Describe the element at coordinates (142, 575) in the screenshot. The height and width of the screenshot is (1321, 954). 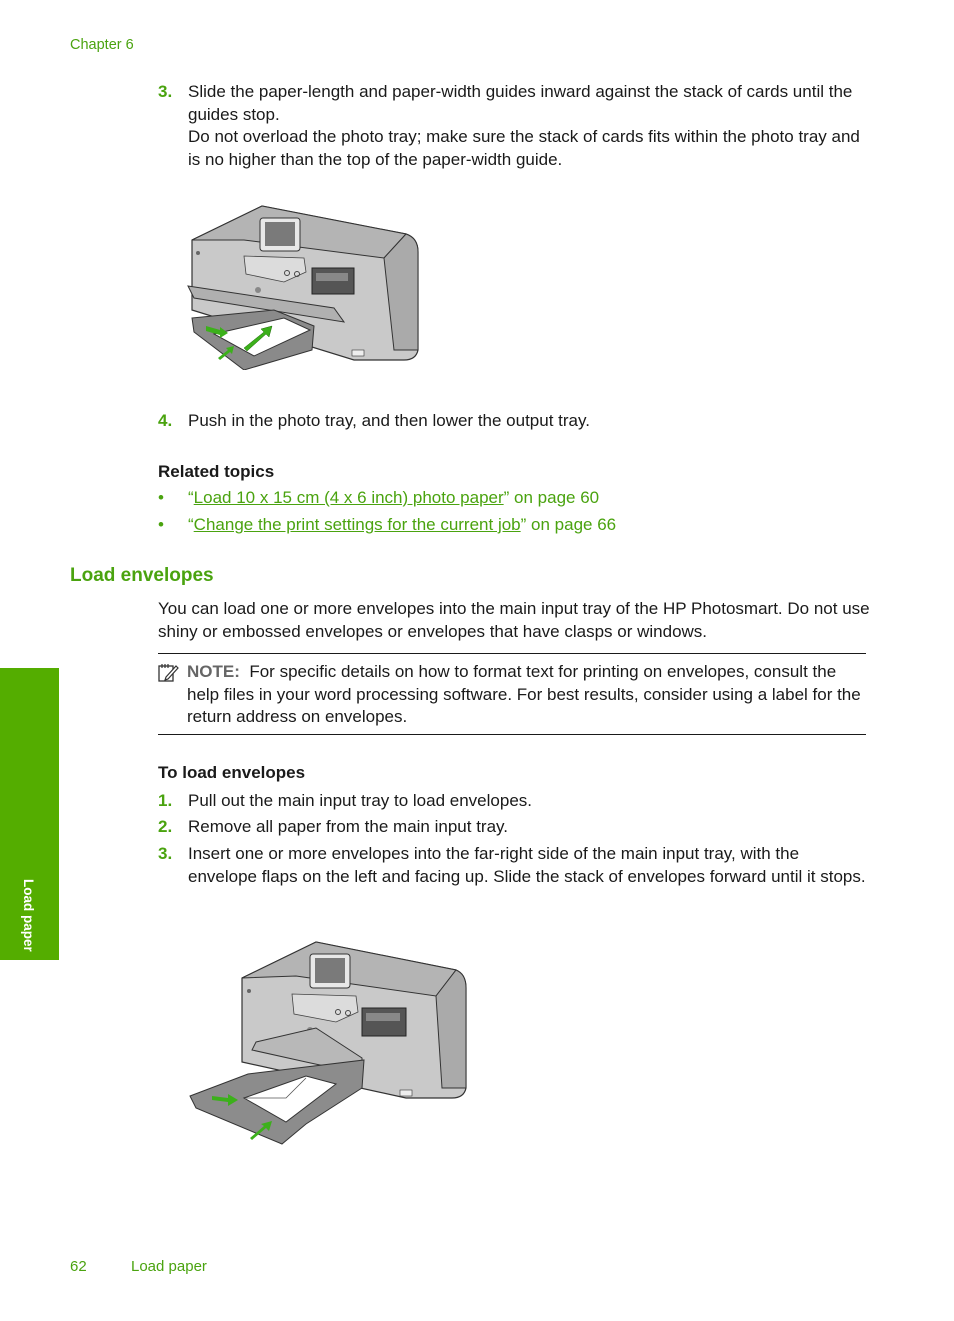
I see `section-title: Load envelopes` at that location.